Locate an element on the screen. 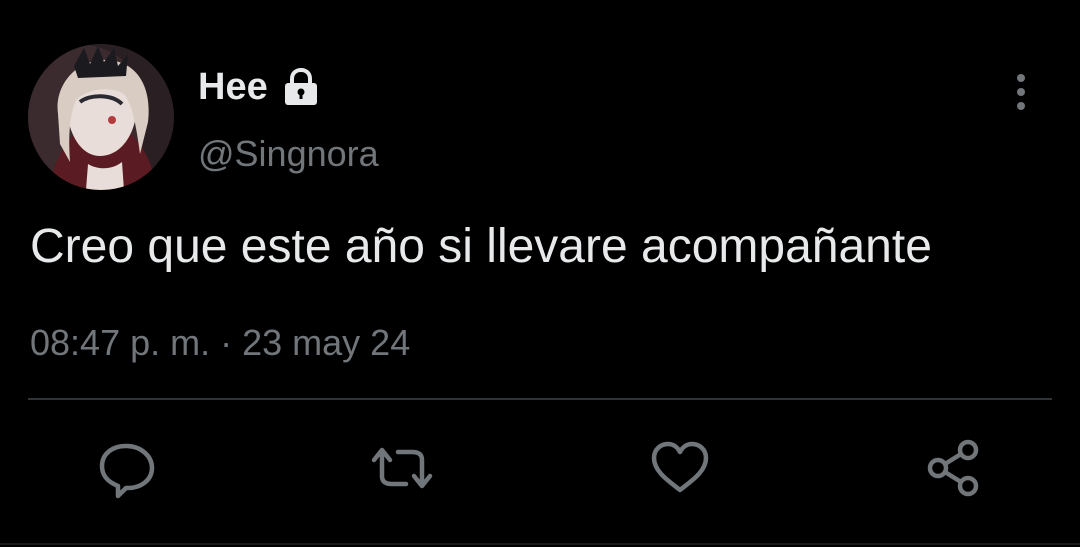  share-icon is located at coordinates (953, 468).